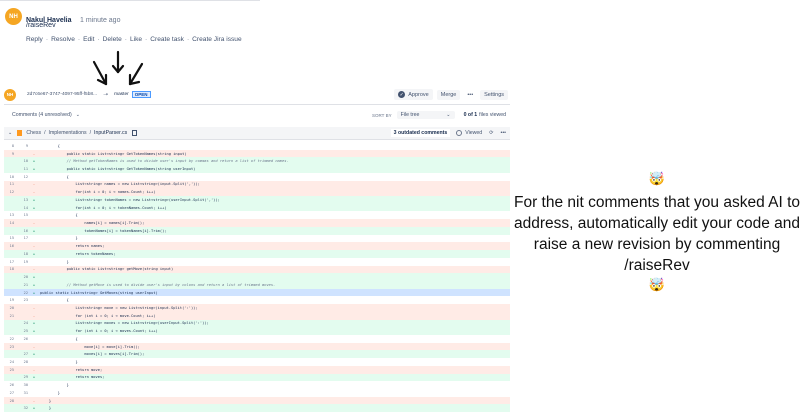  Describe the element at coordinates (492, 115) in the screenshot. I see `files-viewed-label: files viewed` at that location.